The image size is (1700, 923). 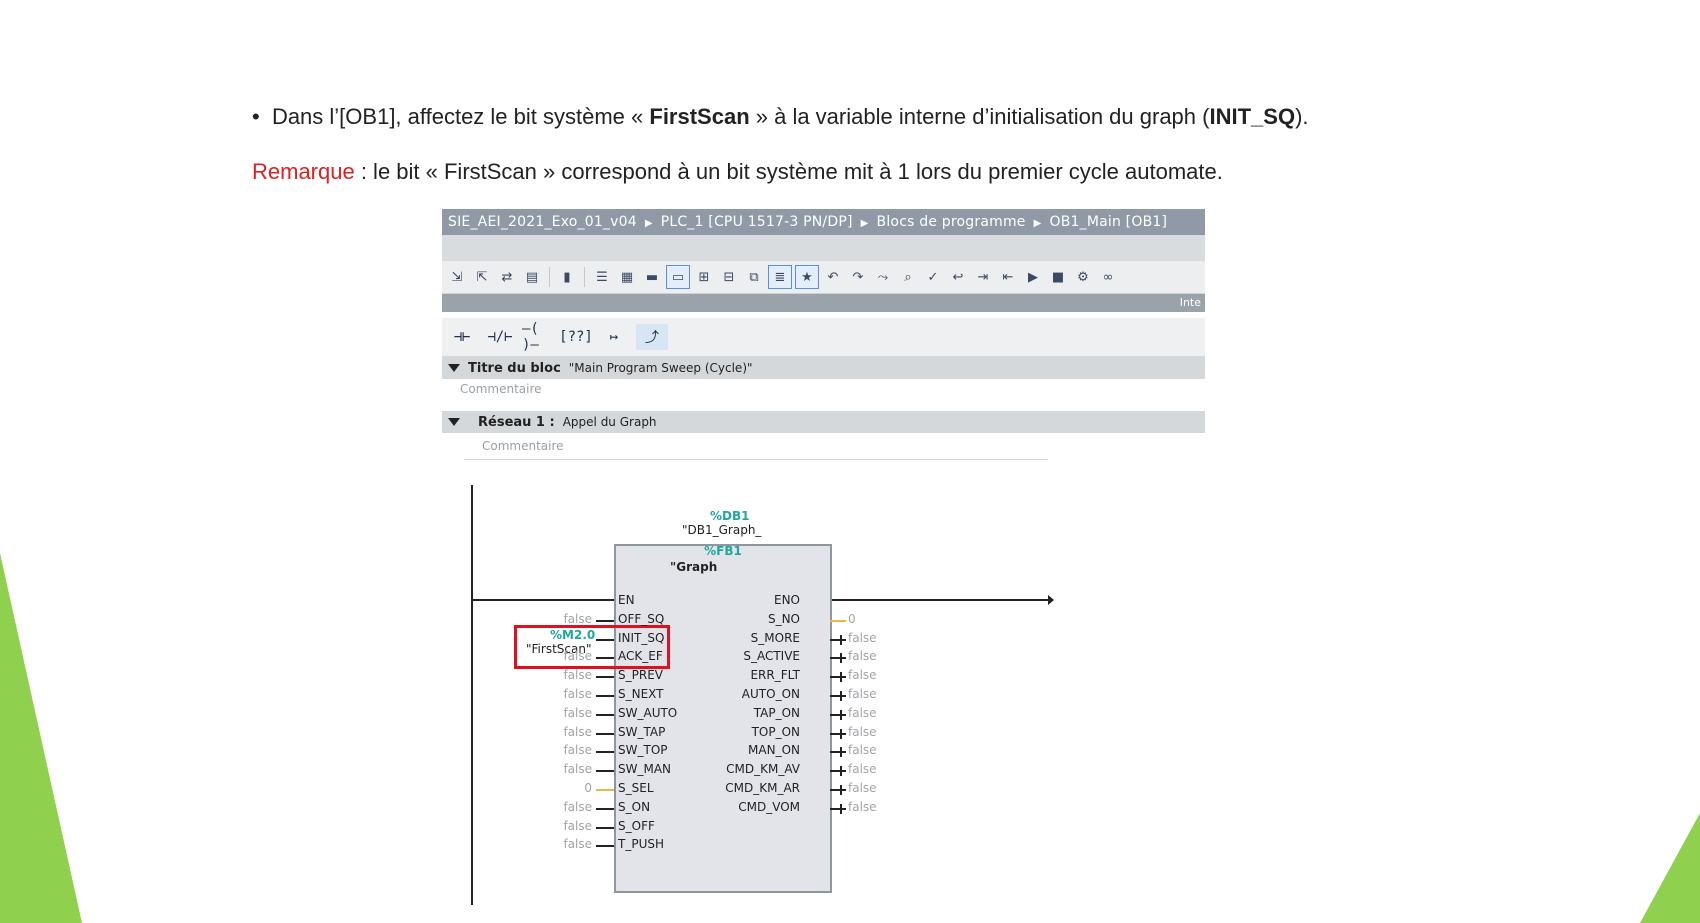 What do you see at coordinates (941, 600) in the screenshot?
I see `eno-wire` at bounding box center [941, 600].